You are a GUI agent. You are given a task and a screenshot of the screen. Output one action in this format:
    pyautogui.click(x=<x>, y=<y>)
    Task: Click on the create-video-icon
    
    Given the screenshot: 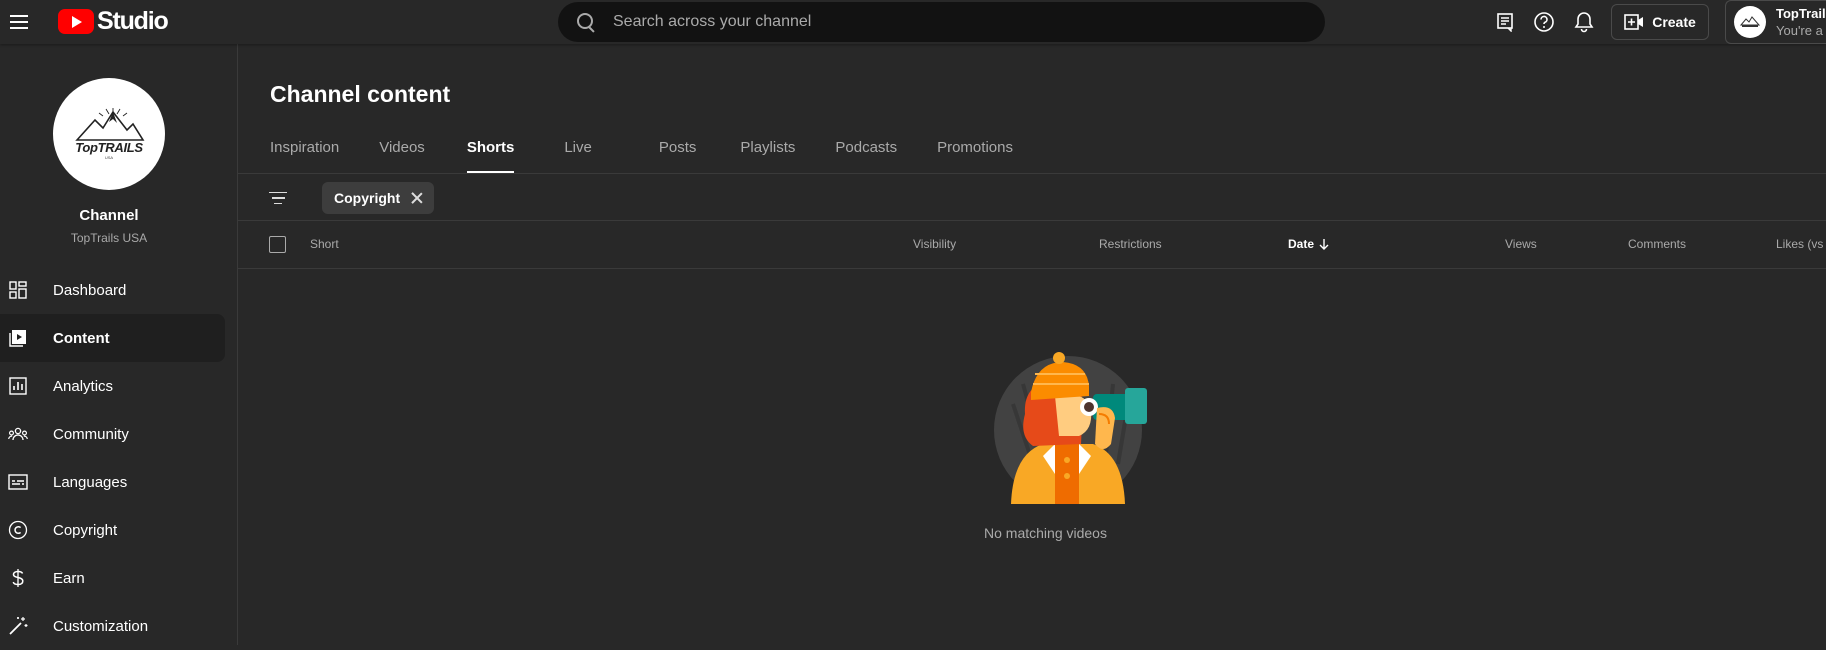 What is the action you would take?
    pyautogui.click(x=1634, y=22)
    